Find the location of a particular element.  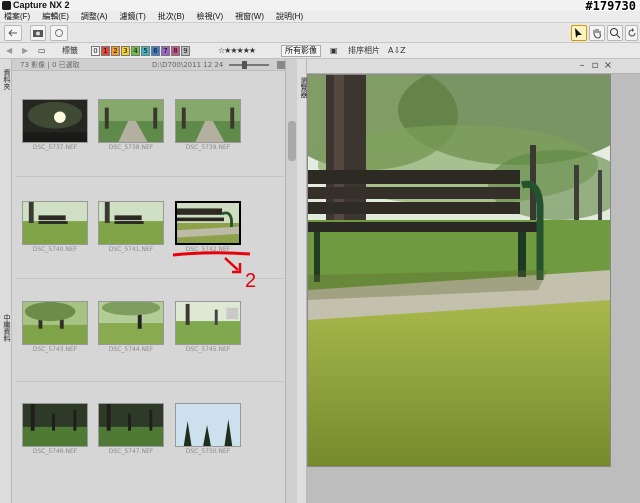

metadata-tab: 中繼資料 is located at coordinates (6, 328).